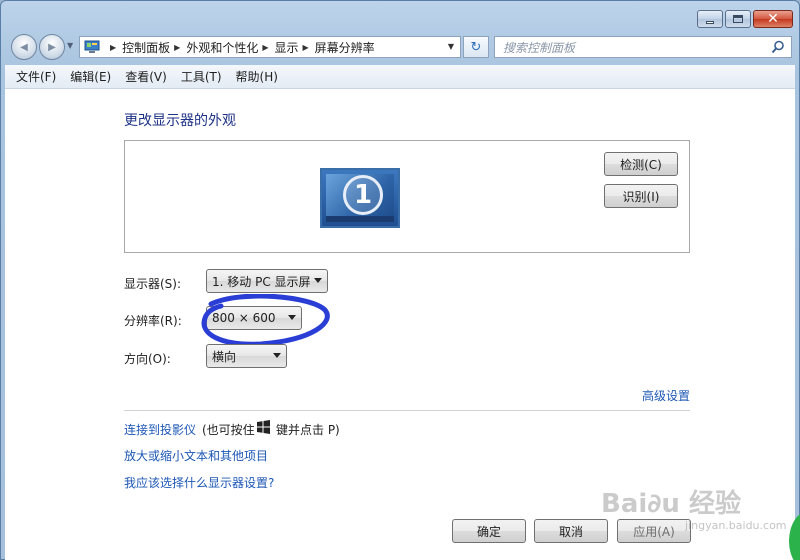 Image resolution: width=800 pixels, height=560 pixels. I want to click on projector-note-prefix: (也可按住, so click(228, 430).